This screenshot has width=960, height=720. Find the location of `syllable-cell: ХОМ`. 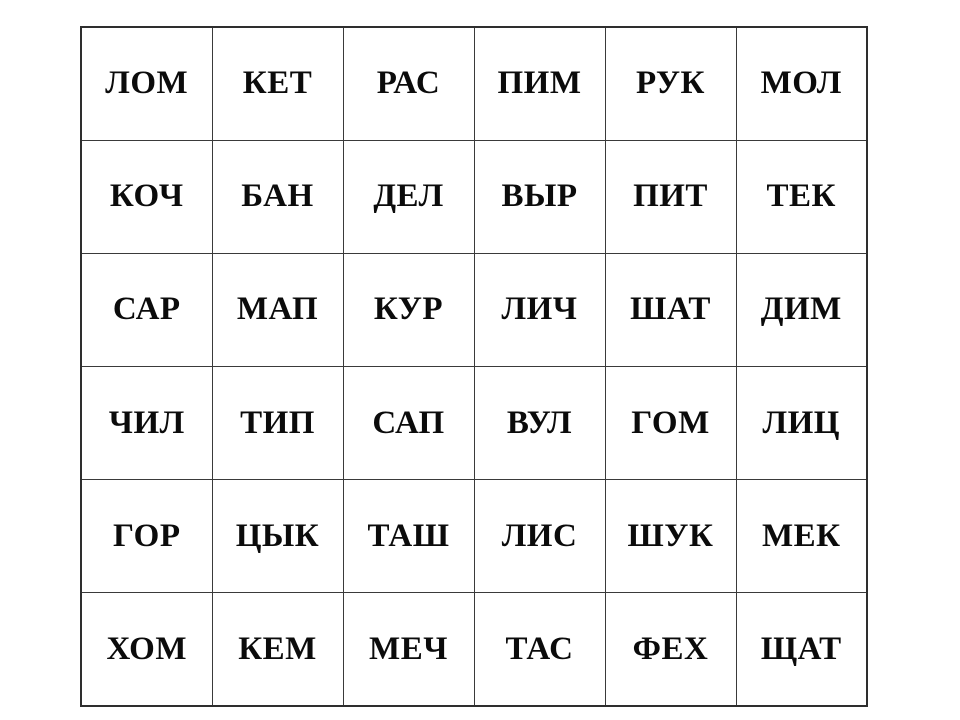

syllable-cell: ХОМ is located at coordinates (146, 649).